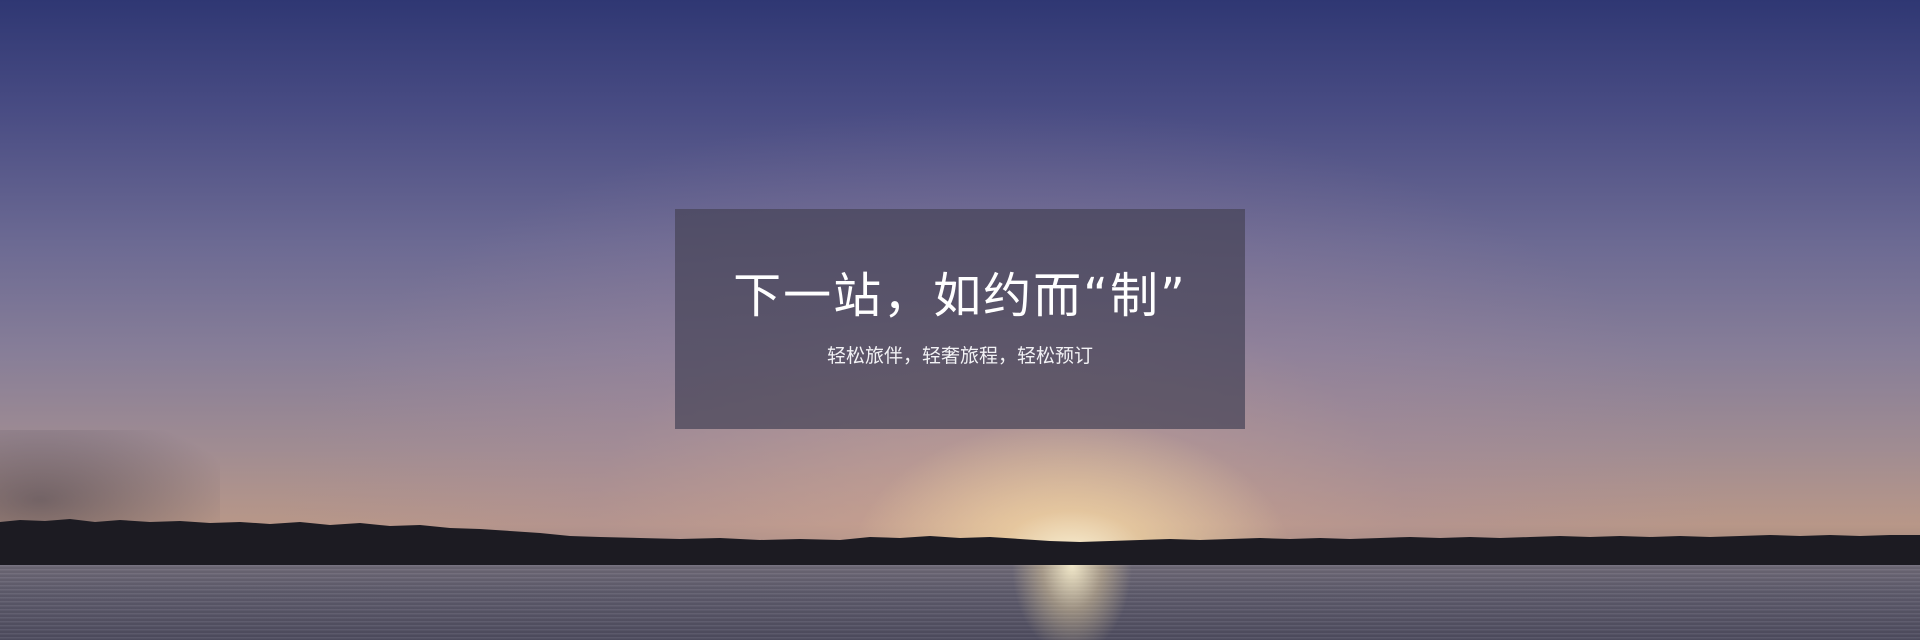 This screenshot has width=1920, height=640. I want to click on lake-water, so click(960, 602).